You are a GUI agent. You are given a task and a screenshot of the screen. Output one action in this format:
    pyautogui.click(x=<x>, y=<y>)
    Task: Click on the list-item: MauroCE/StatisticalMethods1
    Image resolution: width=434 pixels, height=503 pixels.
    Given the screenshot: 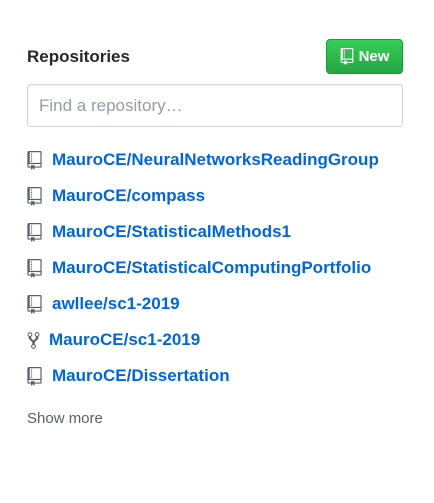 What is the action you would take?
    pyautogui.click(x=203, y=232)
    